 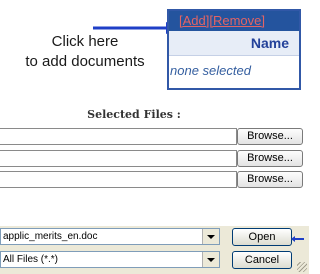 I want to click on name-column-header: Name, so click(x=234, y=43).